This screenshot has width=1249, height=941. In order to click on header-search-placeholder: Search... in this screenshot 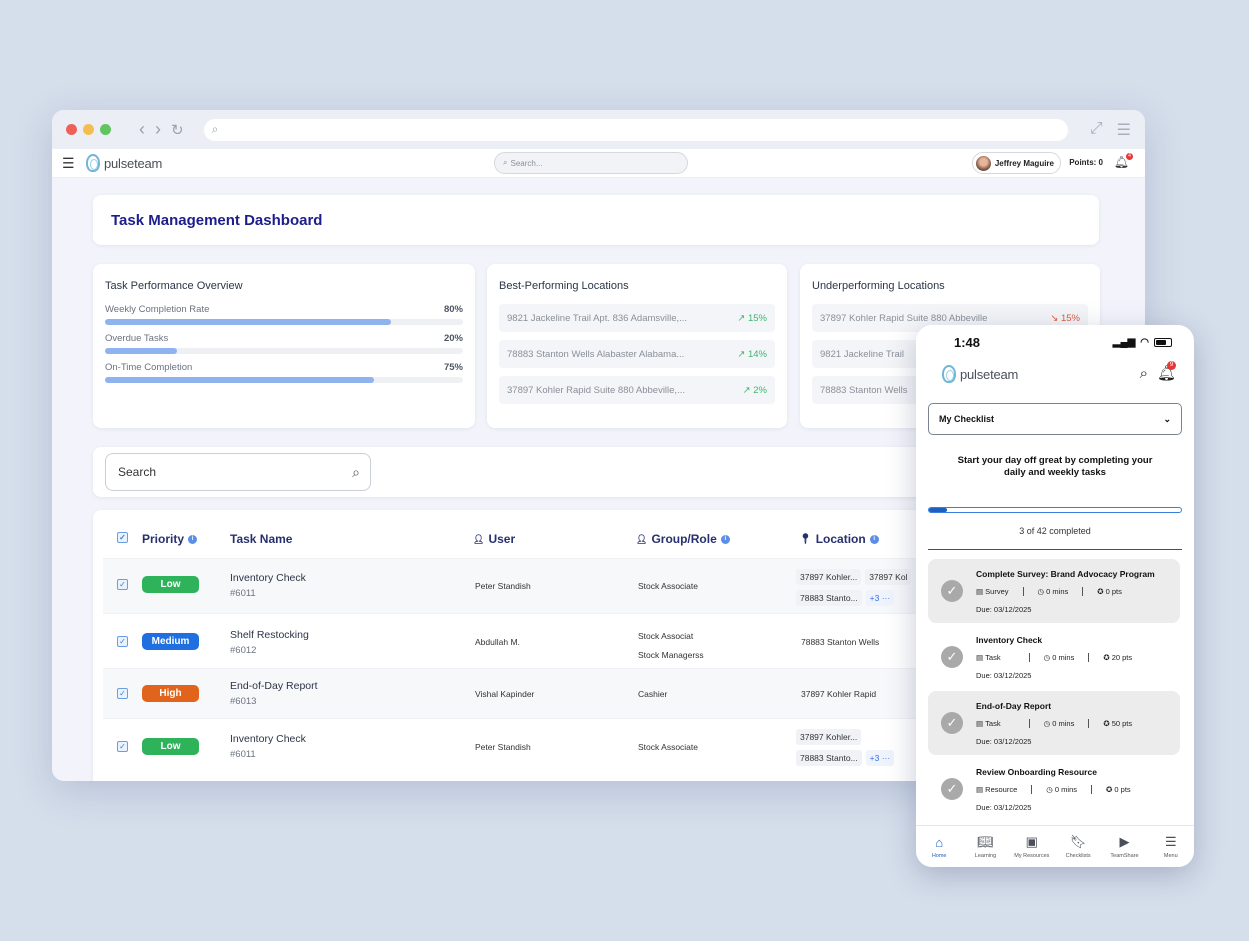, I will do `click(526, 163)`.